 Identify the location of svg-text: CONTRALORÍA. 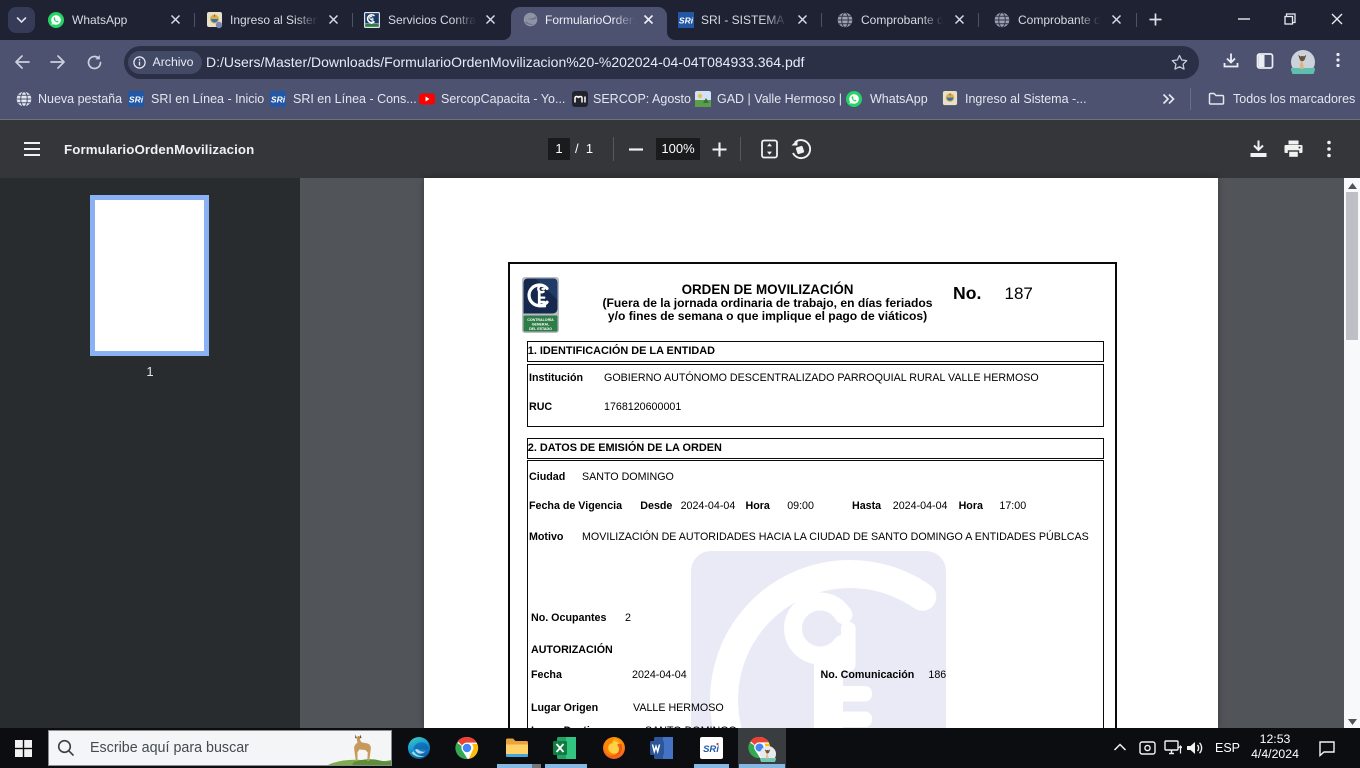
(540, 319).